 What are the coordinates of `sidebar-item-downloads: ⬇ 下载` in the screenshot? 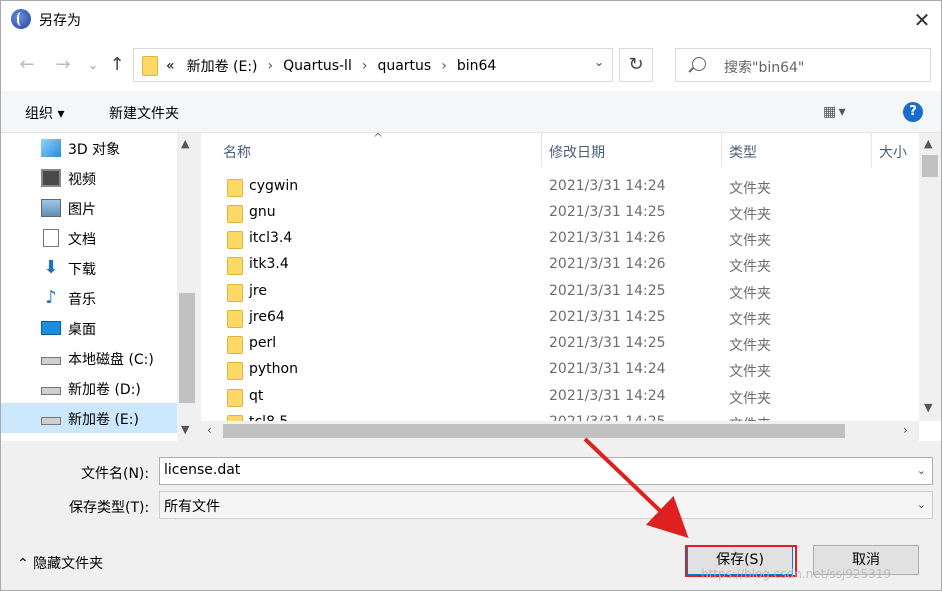 It's located at (89, 268).